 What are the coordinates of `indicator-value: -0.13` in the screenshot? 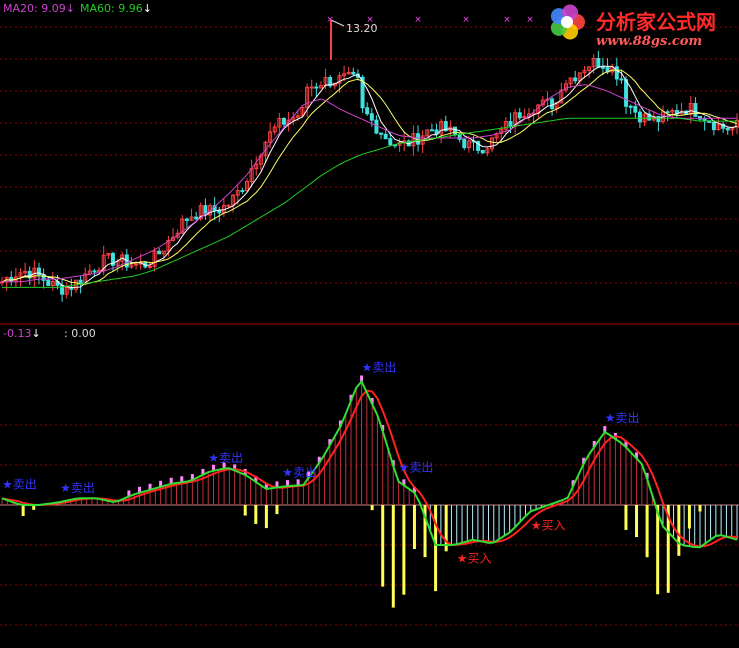 It's located at (17, 333).